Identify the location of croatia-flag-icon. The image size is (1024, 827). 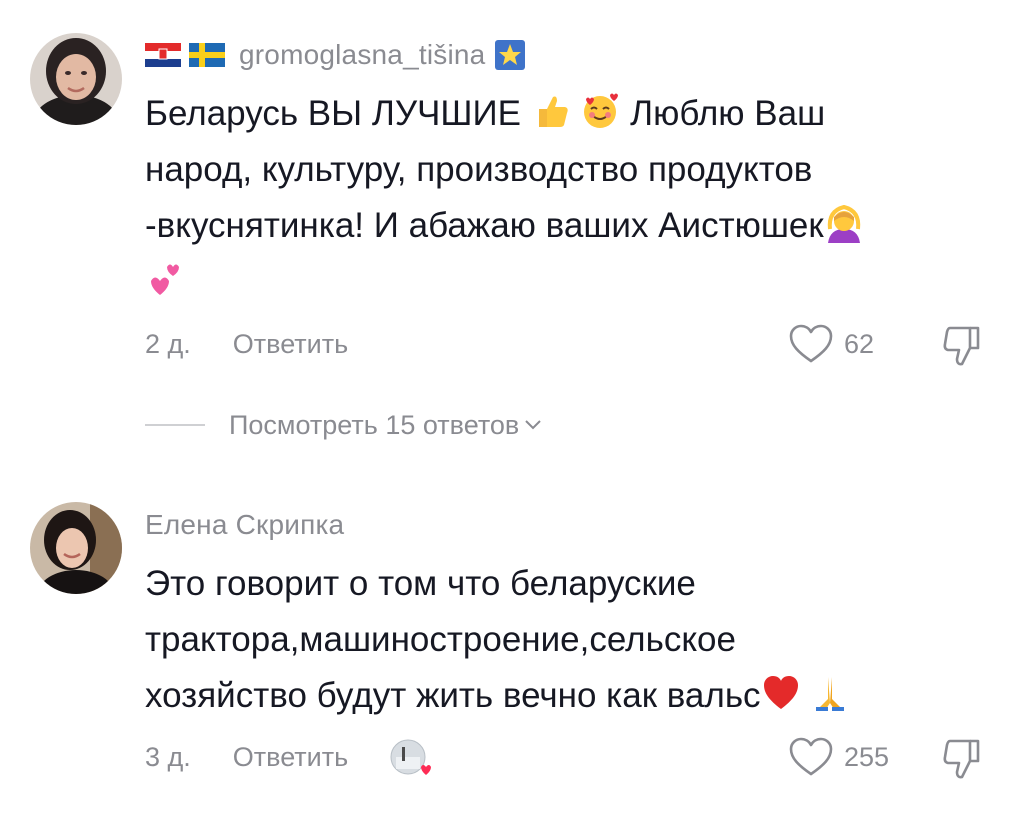
(163, 55).